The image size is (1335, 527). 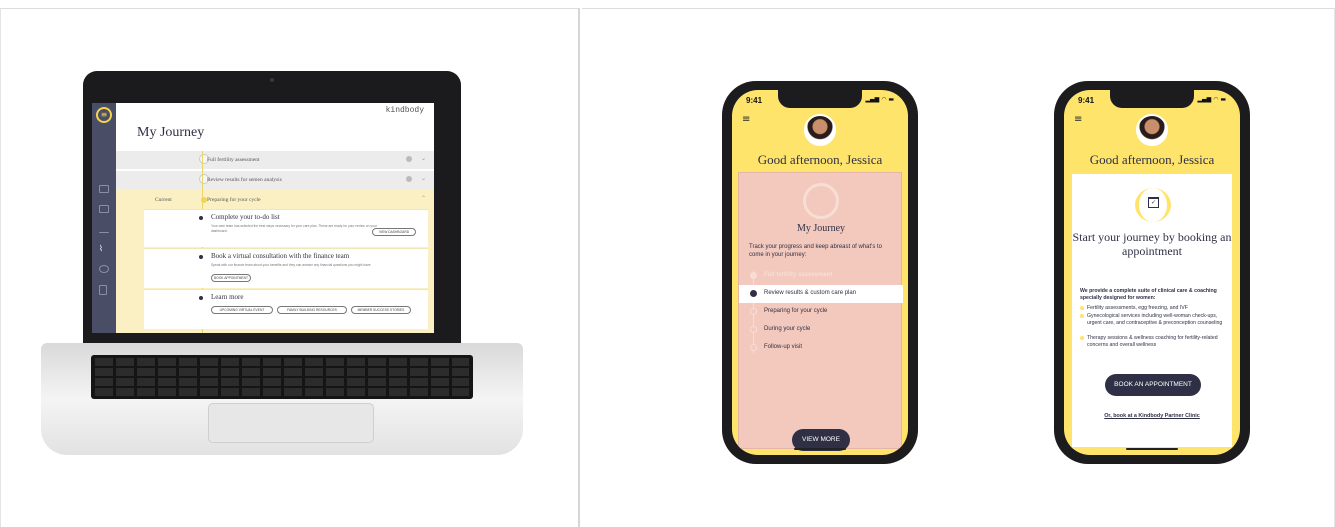 What do you see at coordinates (787, 329) in the screenshot?
I see `step-label: During your cycle` at bounding box center [787, 329].